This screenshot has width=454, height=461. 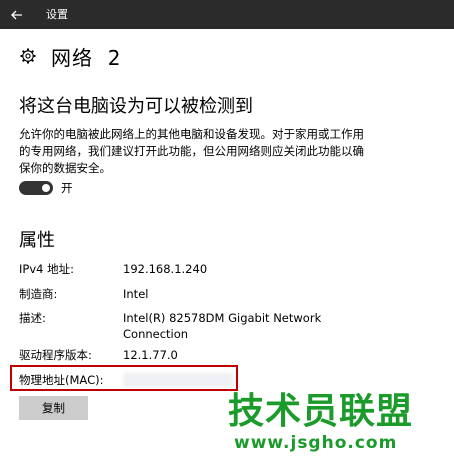 I want to click on driver-version-value: 12.1.77.0, so click(x=150, y=355).